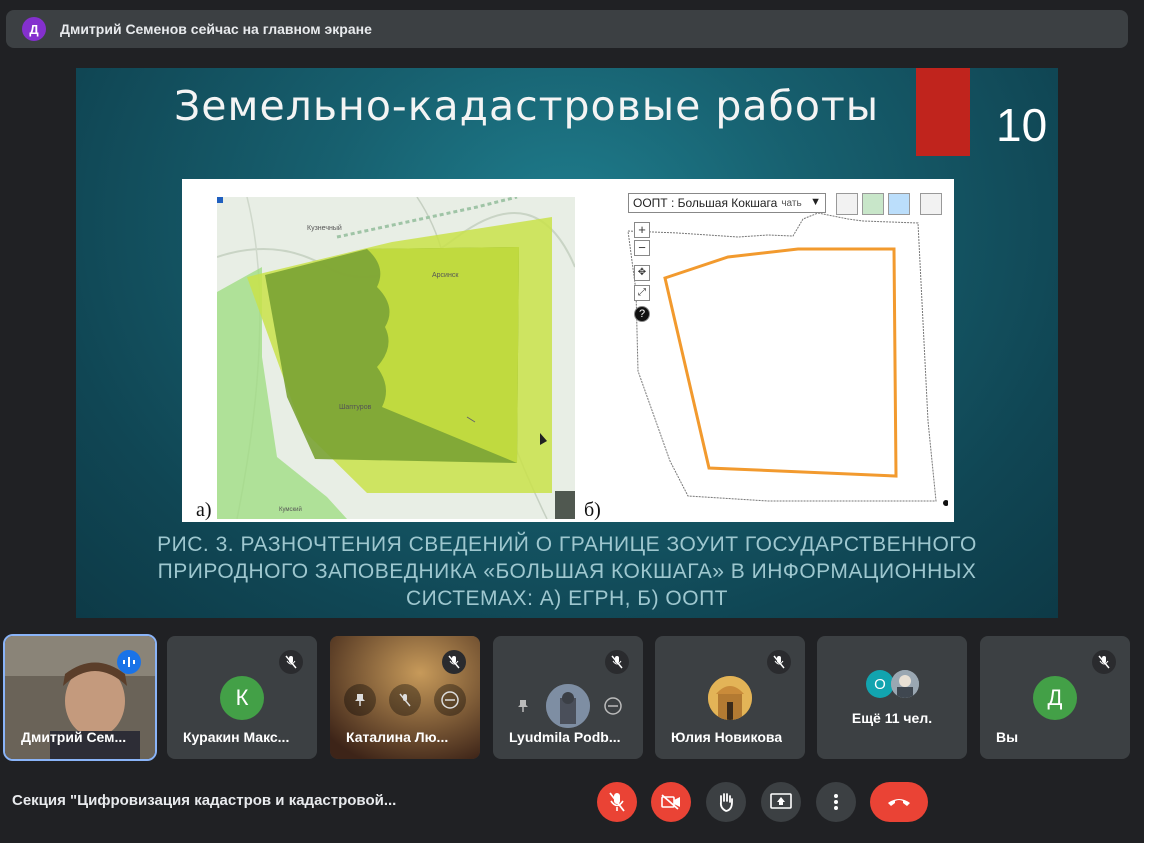  Describe the element at coordinates (815, 202) in the screenshot. I see `chevron-down-icon: ▼` at that location.